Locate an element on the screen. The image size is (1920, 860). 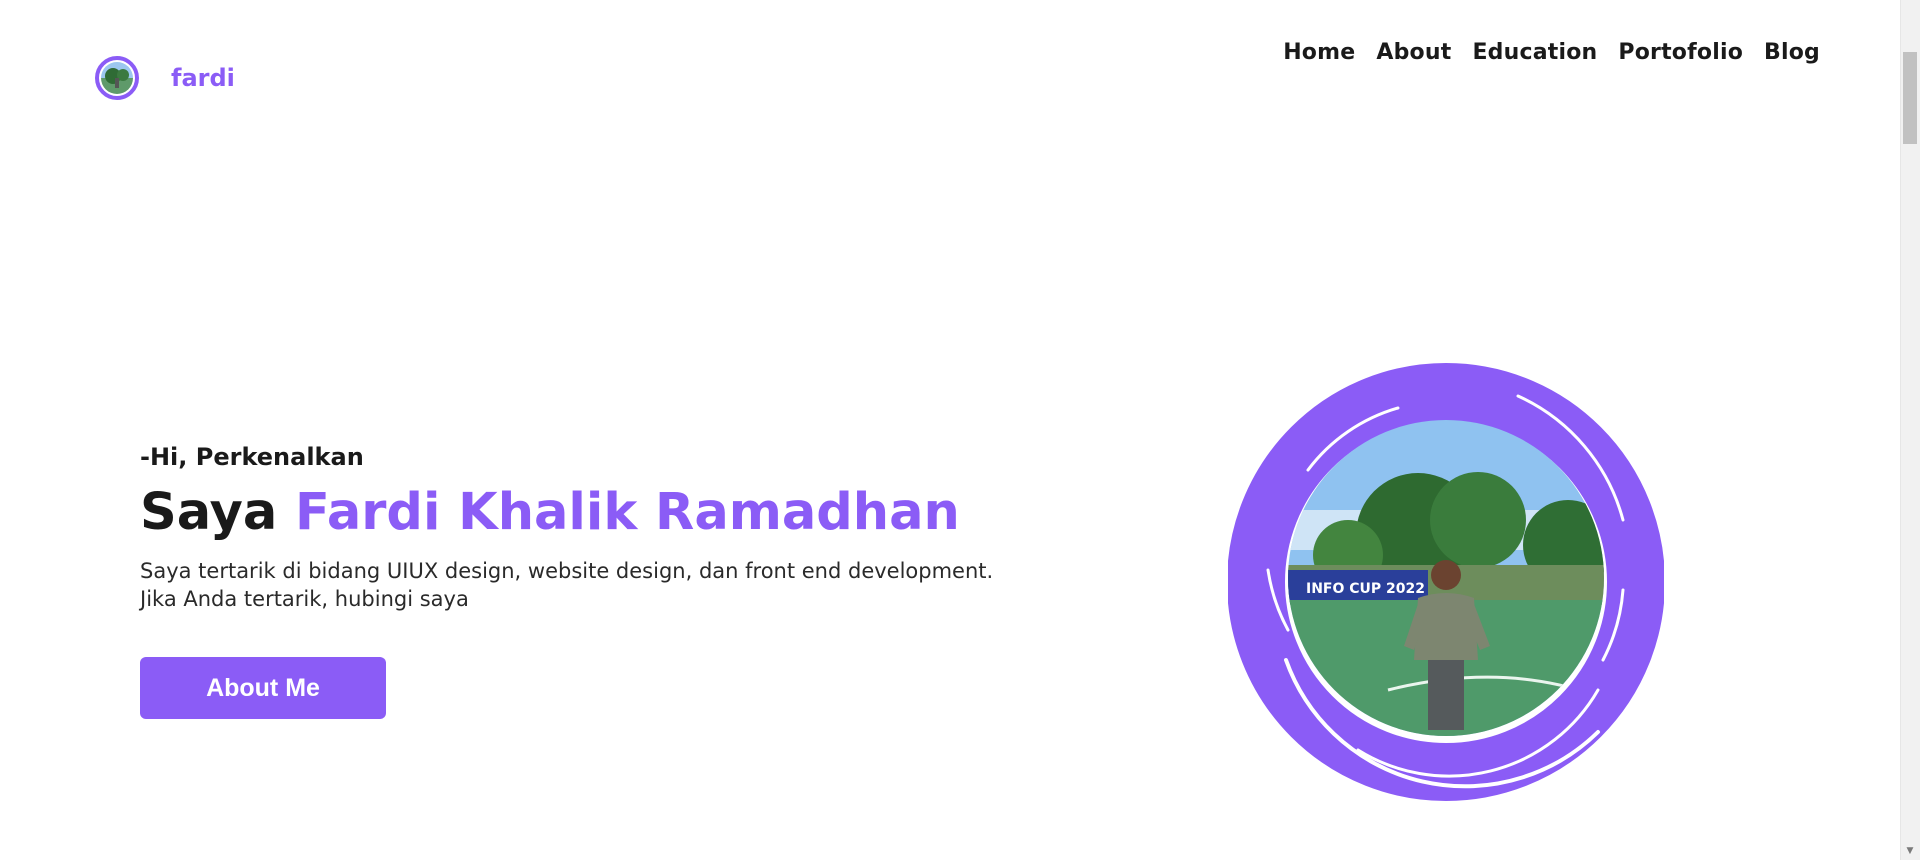
brand-logo: fardi is located at coordinates (165, 78).